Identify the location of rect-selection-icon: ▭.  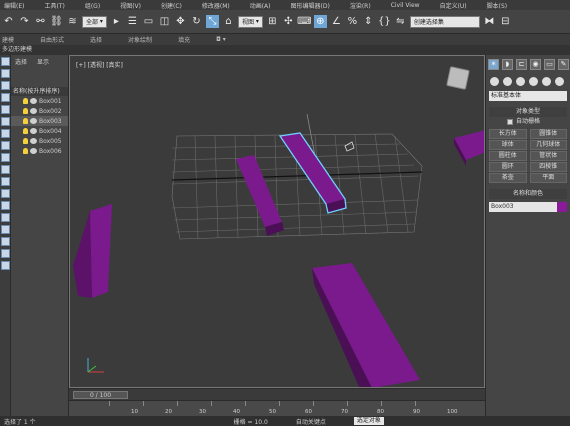
(148, 21).